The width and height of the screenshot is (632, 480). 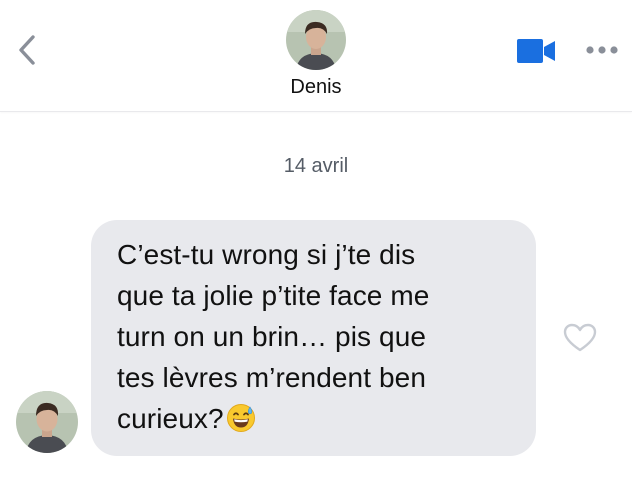 I want to click on contact-avatar-photo, so click(x=316, y=40).